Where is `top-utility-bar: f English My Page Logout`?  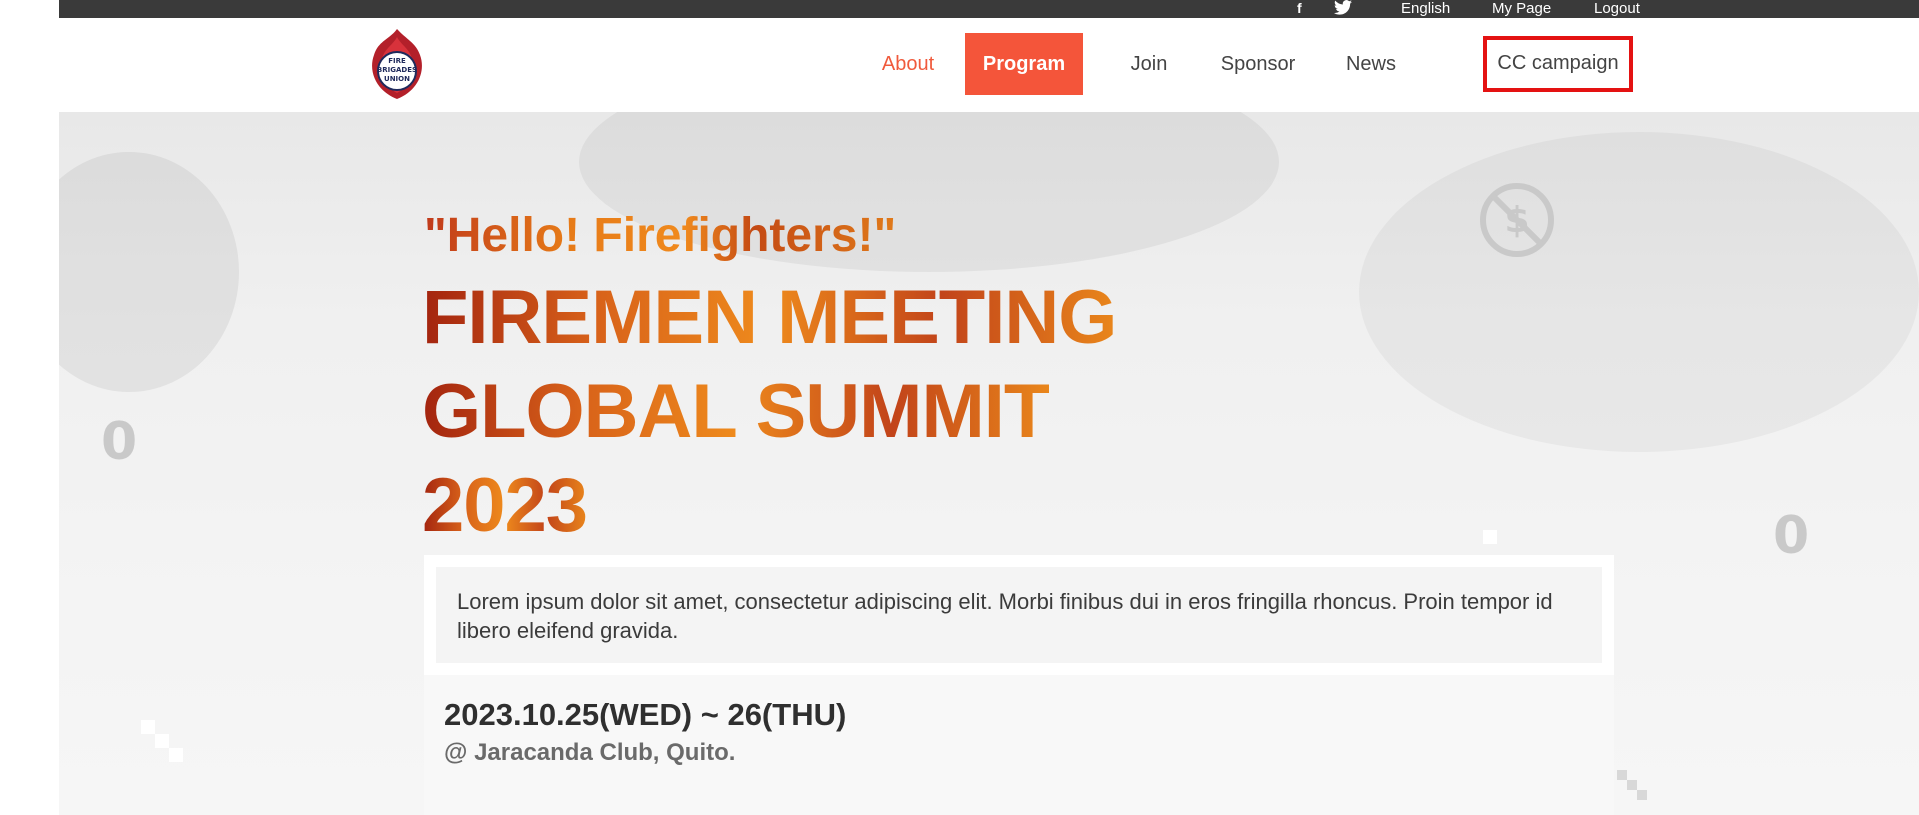
top-utility-bar: f English My Page Logout is located at coordinates (989, 9).